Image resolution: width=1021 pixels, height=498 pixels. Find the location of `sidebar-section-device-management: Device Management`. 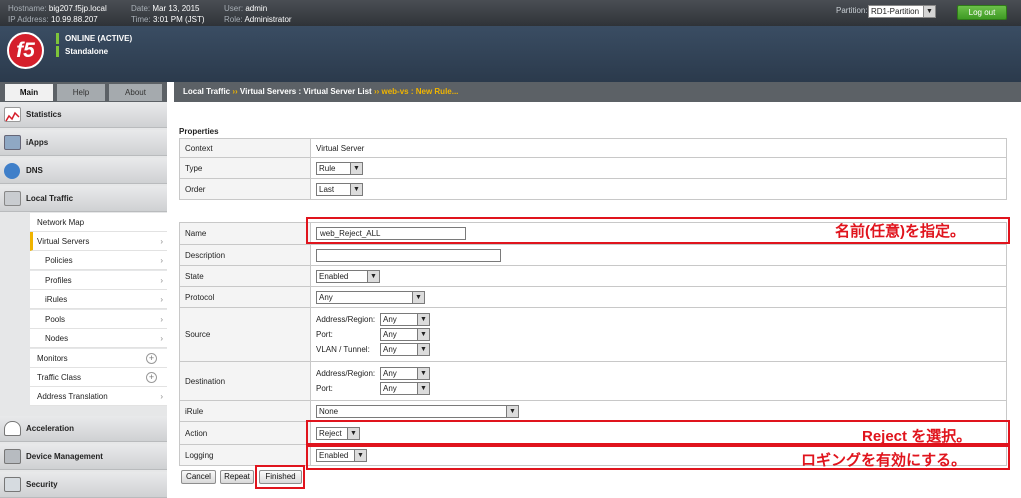

sidebar-section-device-management: Device Management is located at coordinates (83, 457).